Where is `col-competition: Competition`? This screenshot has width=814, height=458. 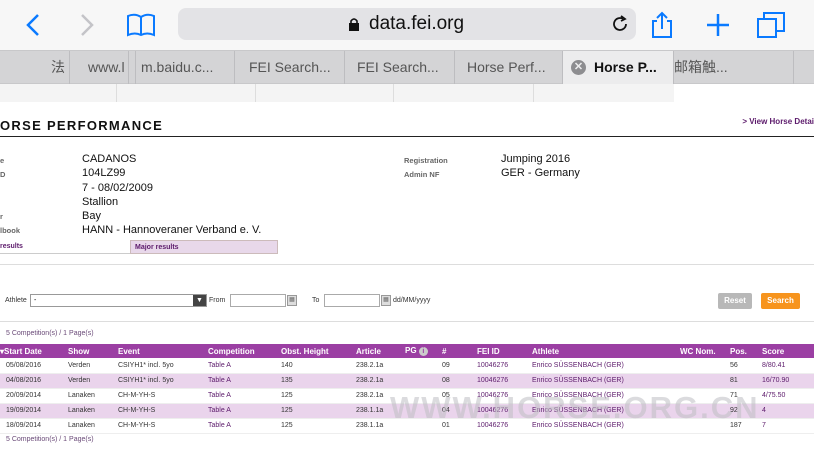 col-competition: Competition is located at coordinates (238, 351).